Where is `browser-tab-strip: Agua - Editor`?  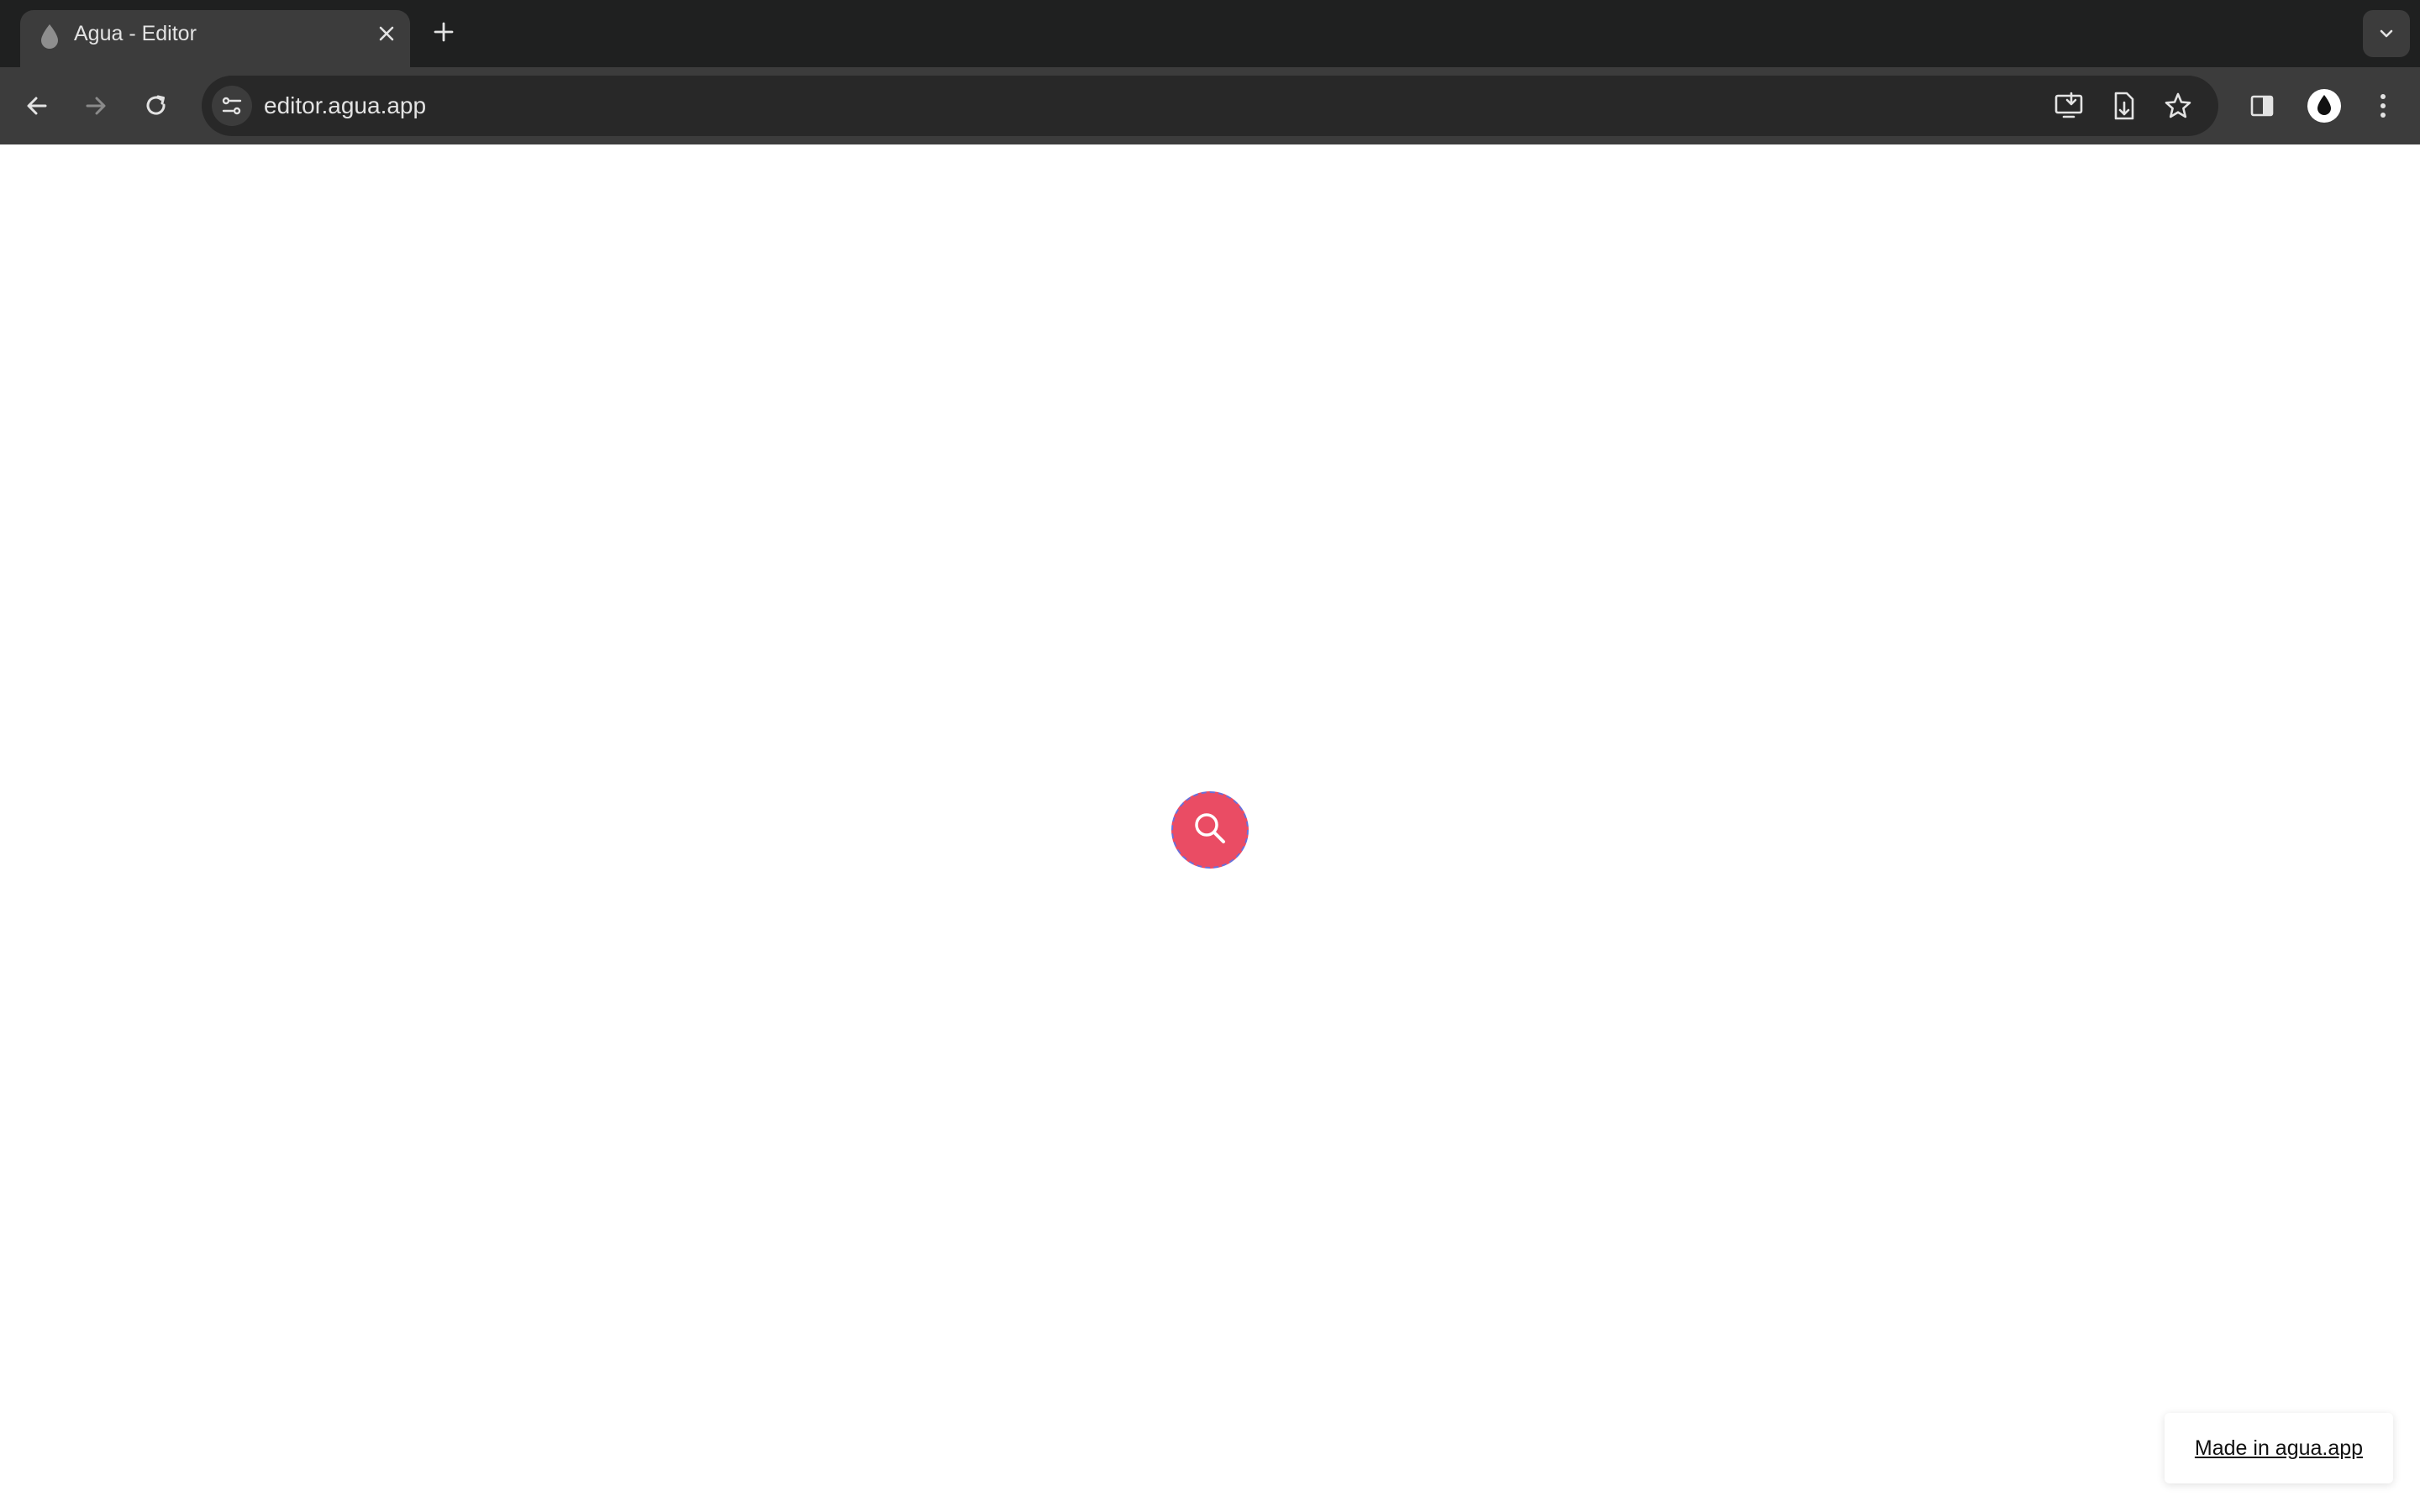 browser-tab-strip: Agua - Editor is located at coordinates (1210, 34).